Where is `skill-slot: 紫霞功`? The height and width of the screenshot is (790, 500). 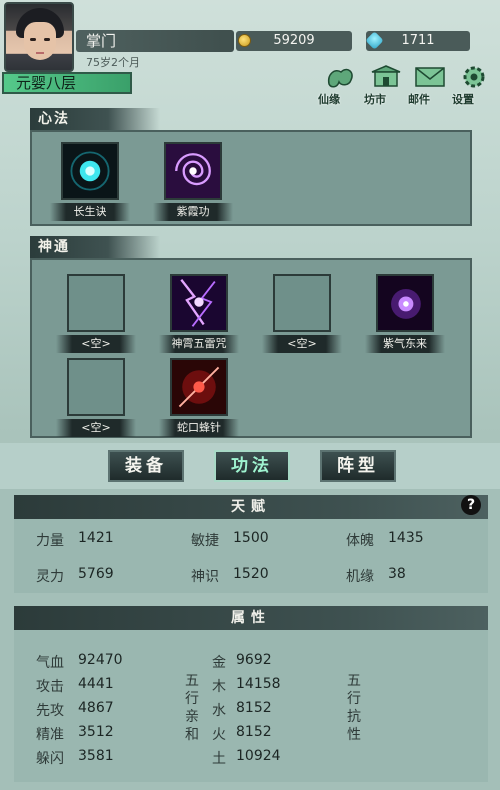 skill-slot: 紫霞功 is located at coordinates (193, 186).